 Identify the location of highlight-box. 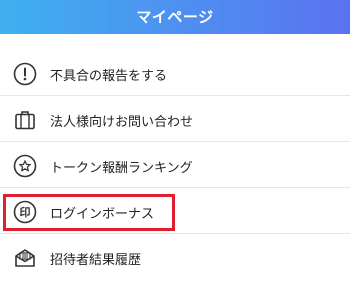
(89, 212).